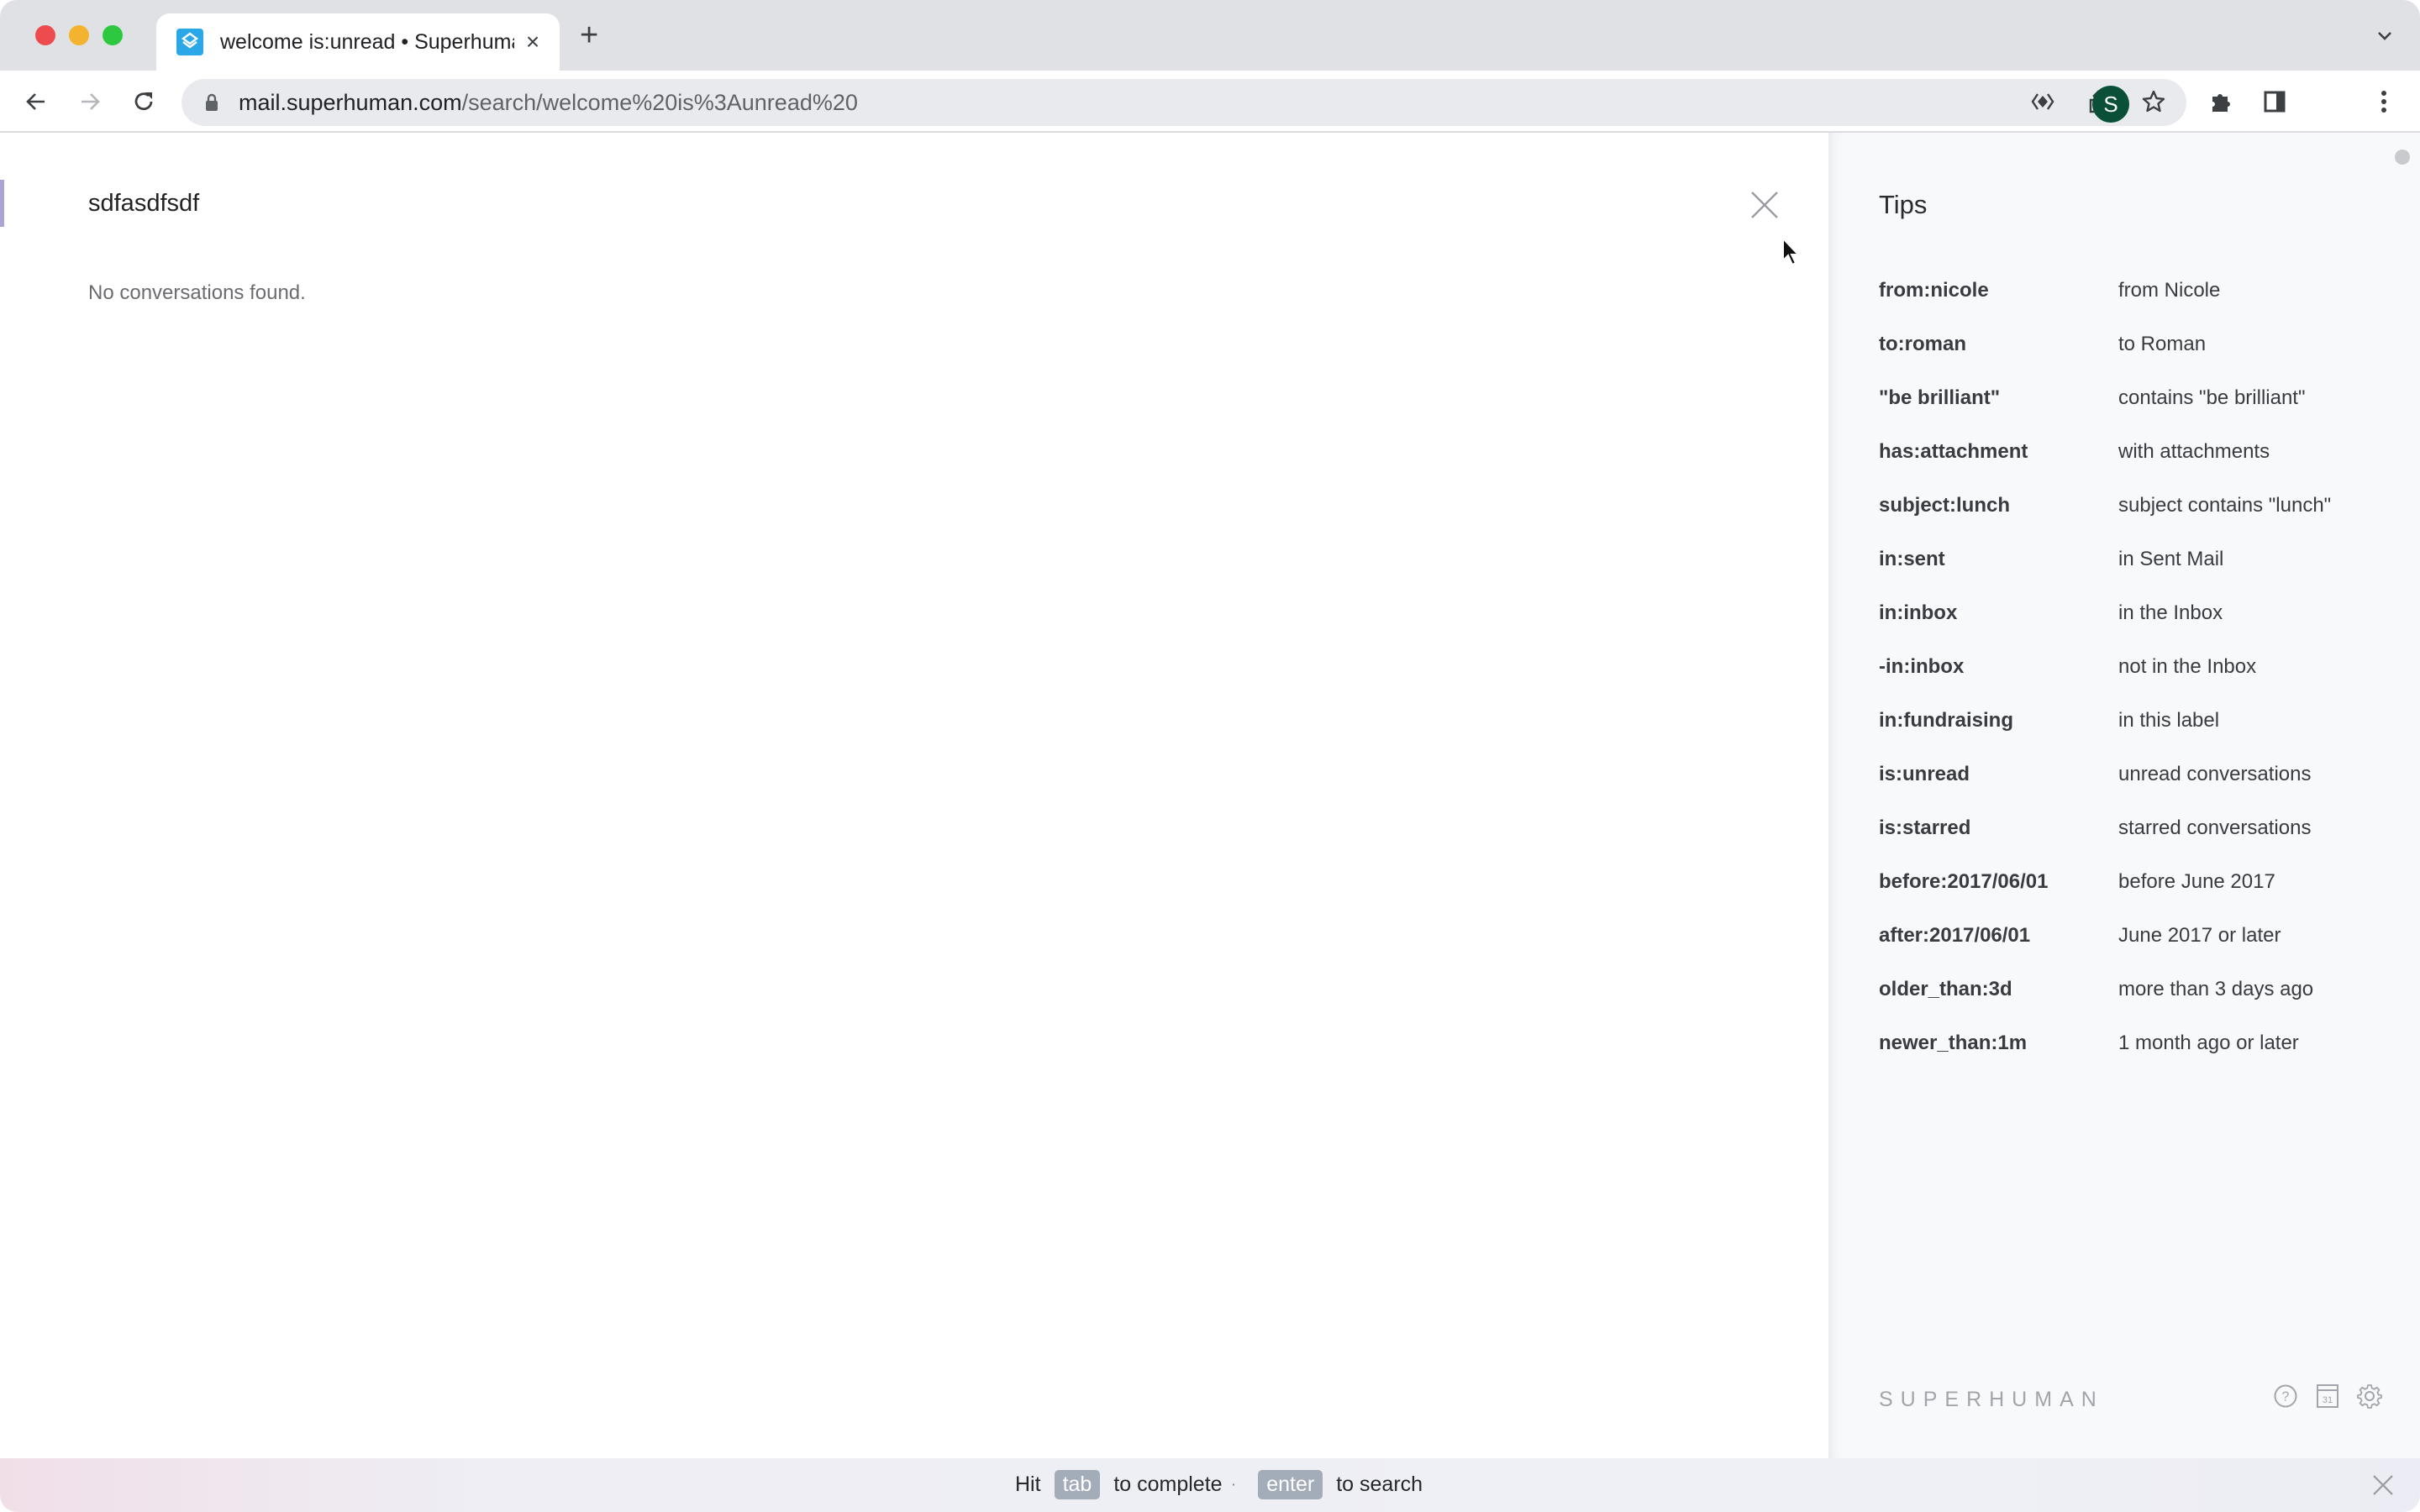 This screenshot has width=2420, height=1512. What do you see at coordinates (2200, 935) in the screenshot?
I see `tip-description: June 2017 or later` at bounding box center [2200, 935].